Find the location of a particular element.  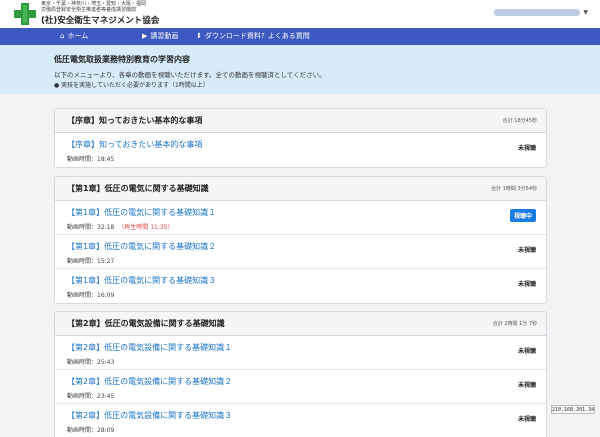

video-row: 【第1章】低圧の電気に関する基礎知識３ 動画時間：16:09 未視聴 is located at coordinates (300, 286).